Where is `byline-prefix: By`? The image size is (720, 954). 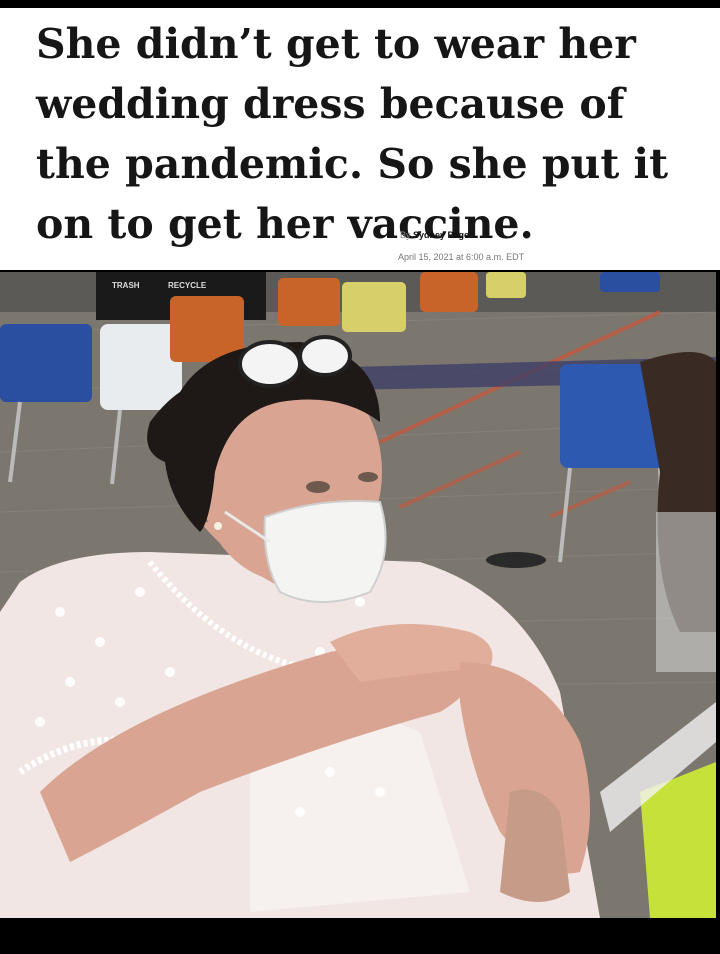
byline-prefix: By is located at coordinates (405, 235).